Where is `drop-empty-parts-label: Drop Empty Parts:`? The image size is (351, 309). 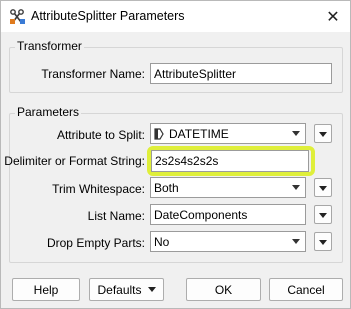 drop-empty-parts-label: Drop Empty Parts: is located at coordinates (95, 243).